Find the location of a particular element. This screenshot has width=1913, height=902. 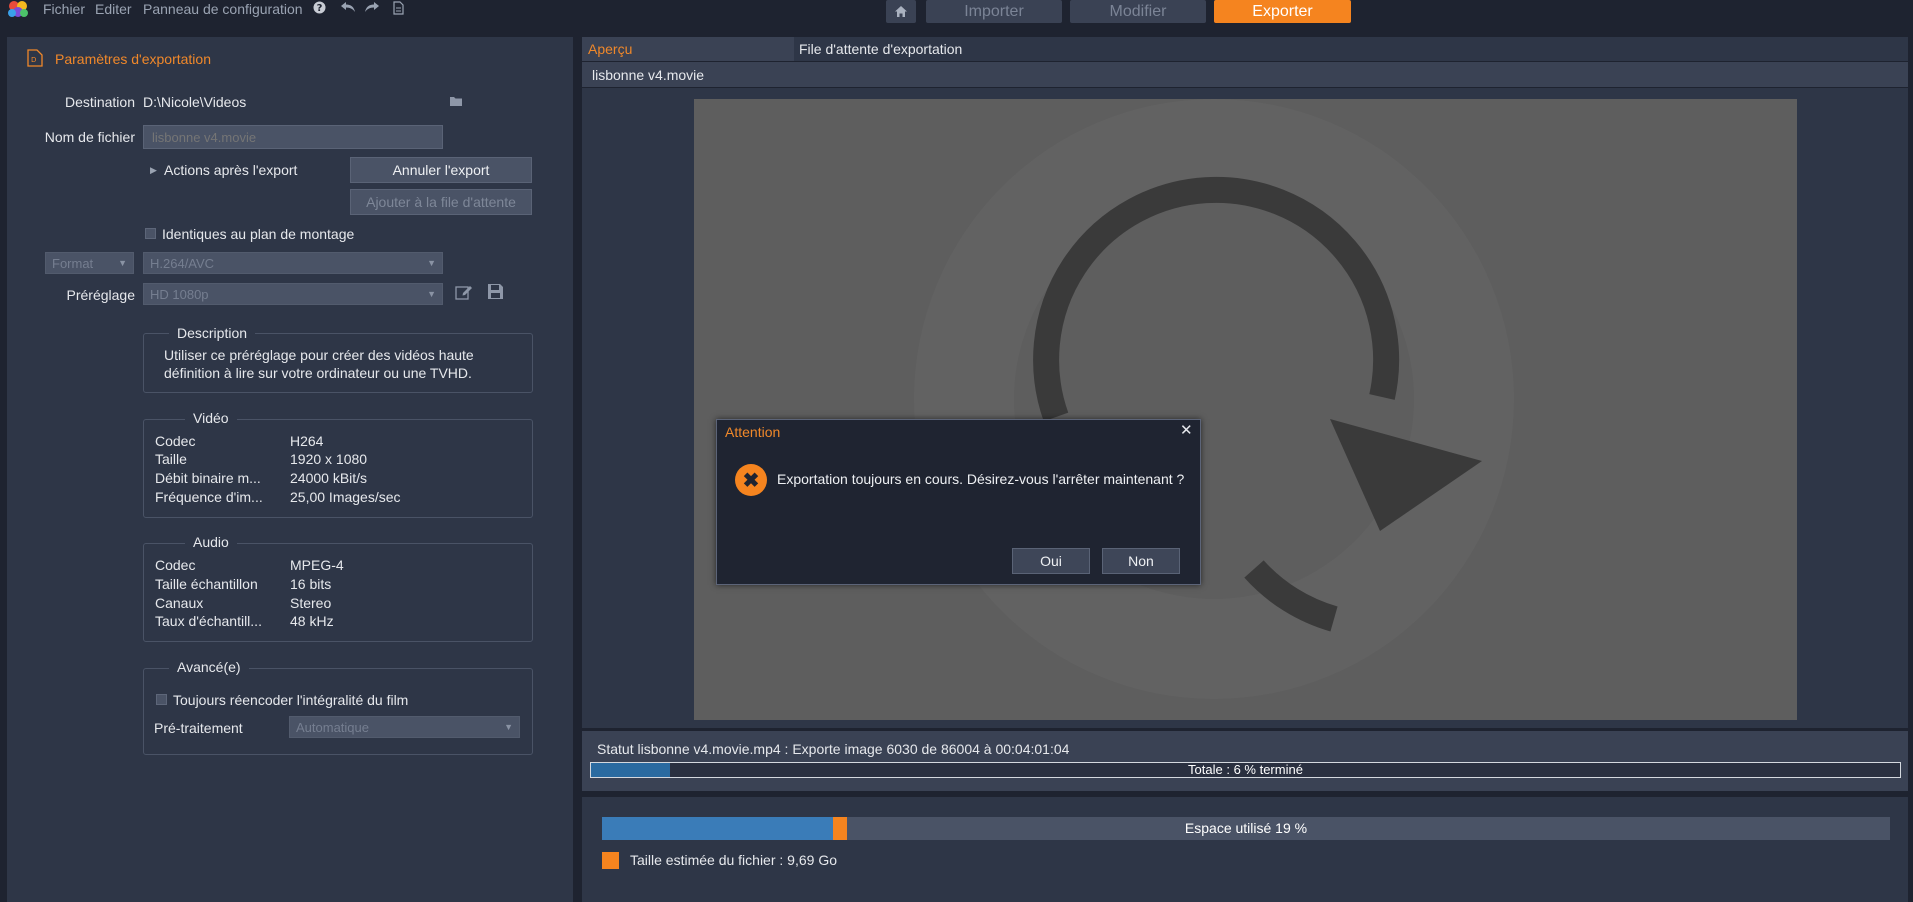

audio-value: 16 bits is located at coordinates (311, 584).